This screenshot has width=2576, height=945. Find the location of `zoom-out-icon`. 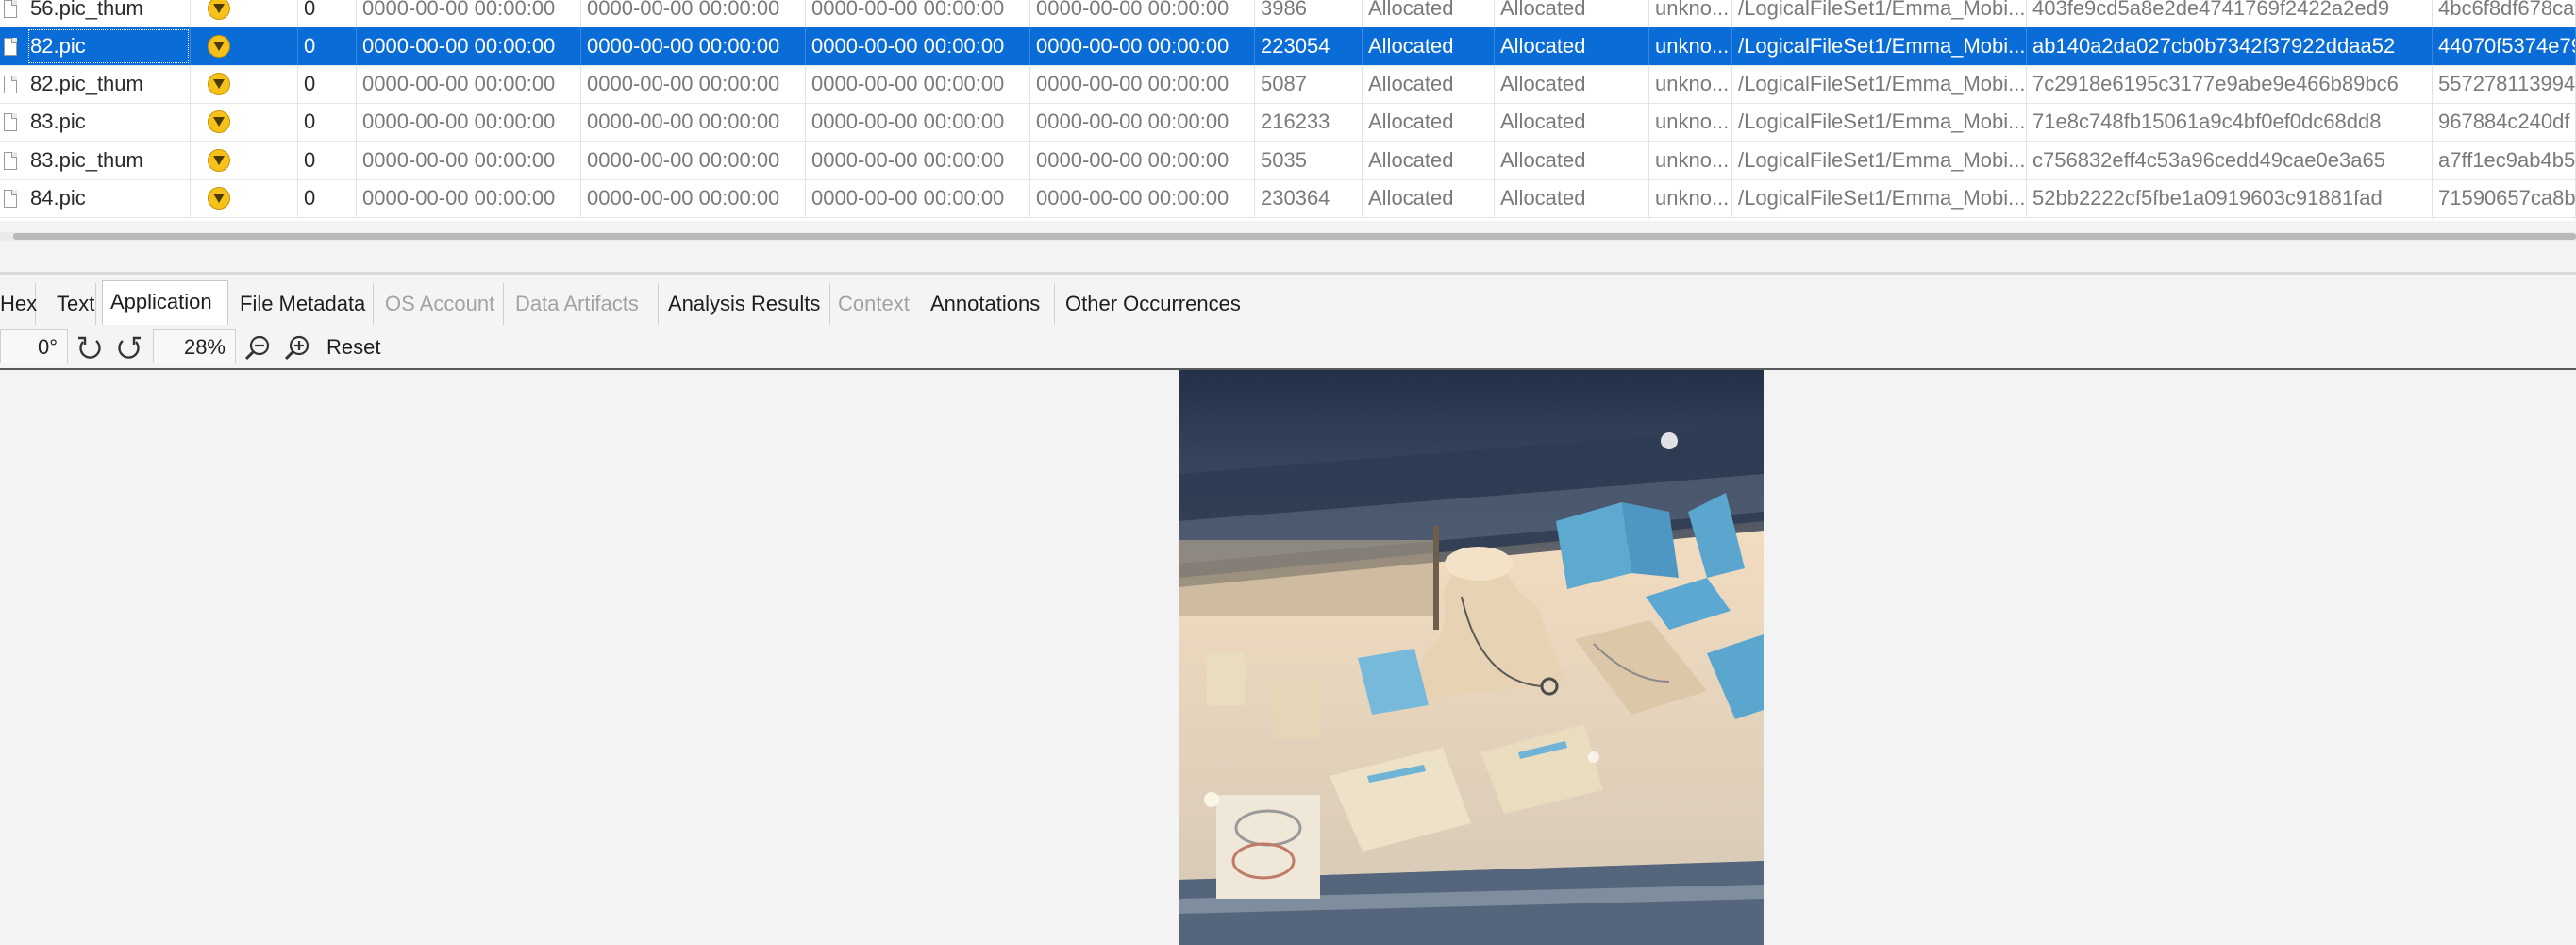

zoom-out-icon is located at coordinates (258, 348).